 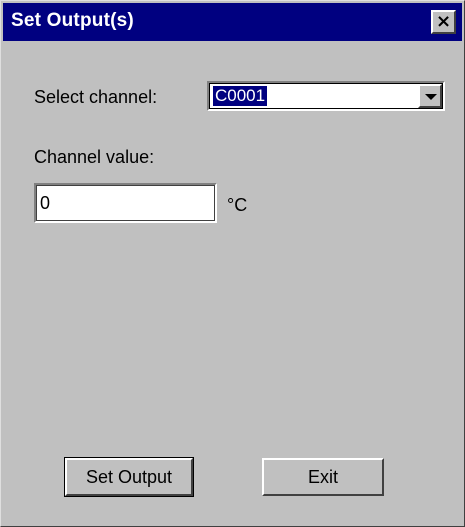 I want to click on select-channel-label: Select channel:, so click(x=96, y=97).